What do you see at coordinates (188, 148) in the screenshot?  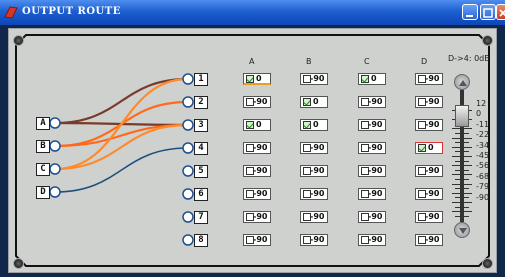 I see `output-4-port` at bounding box center [188, 148].